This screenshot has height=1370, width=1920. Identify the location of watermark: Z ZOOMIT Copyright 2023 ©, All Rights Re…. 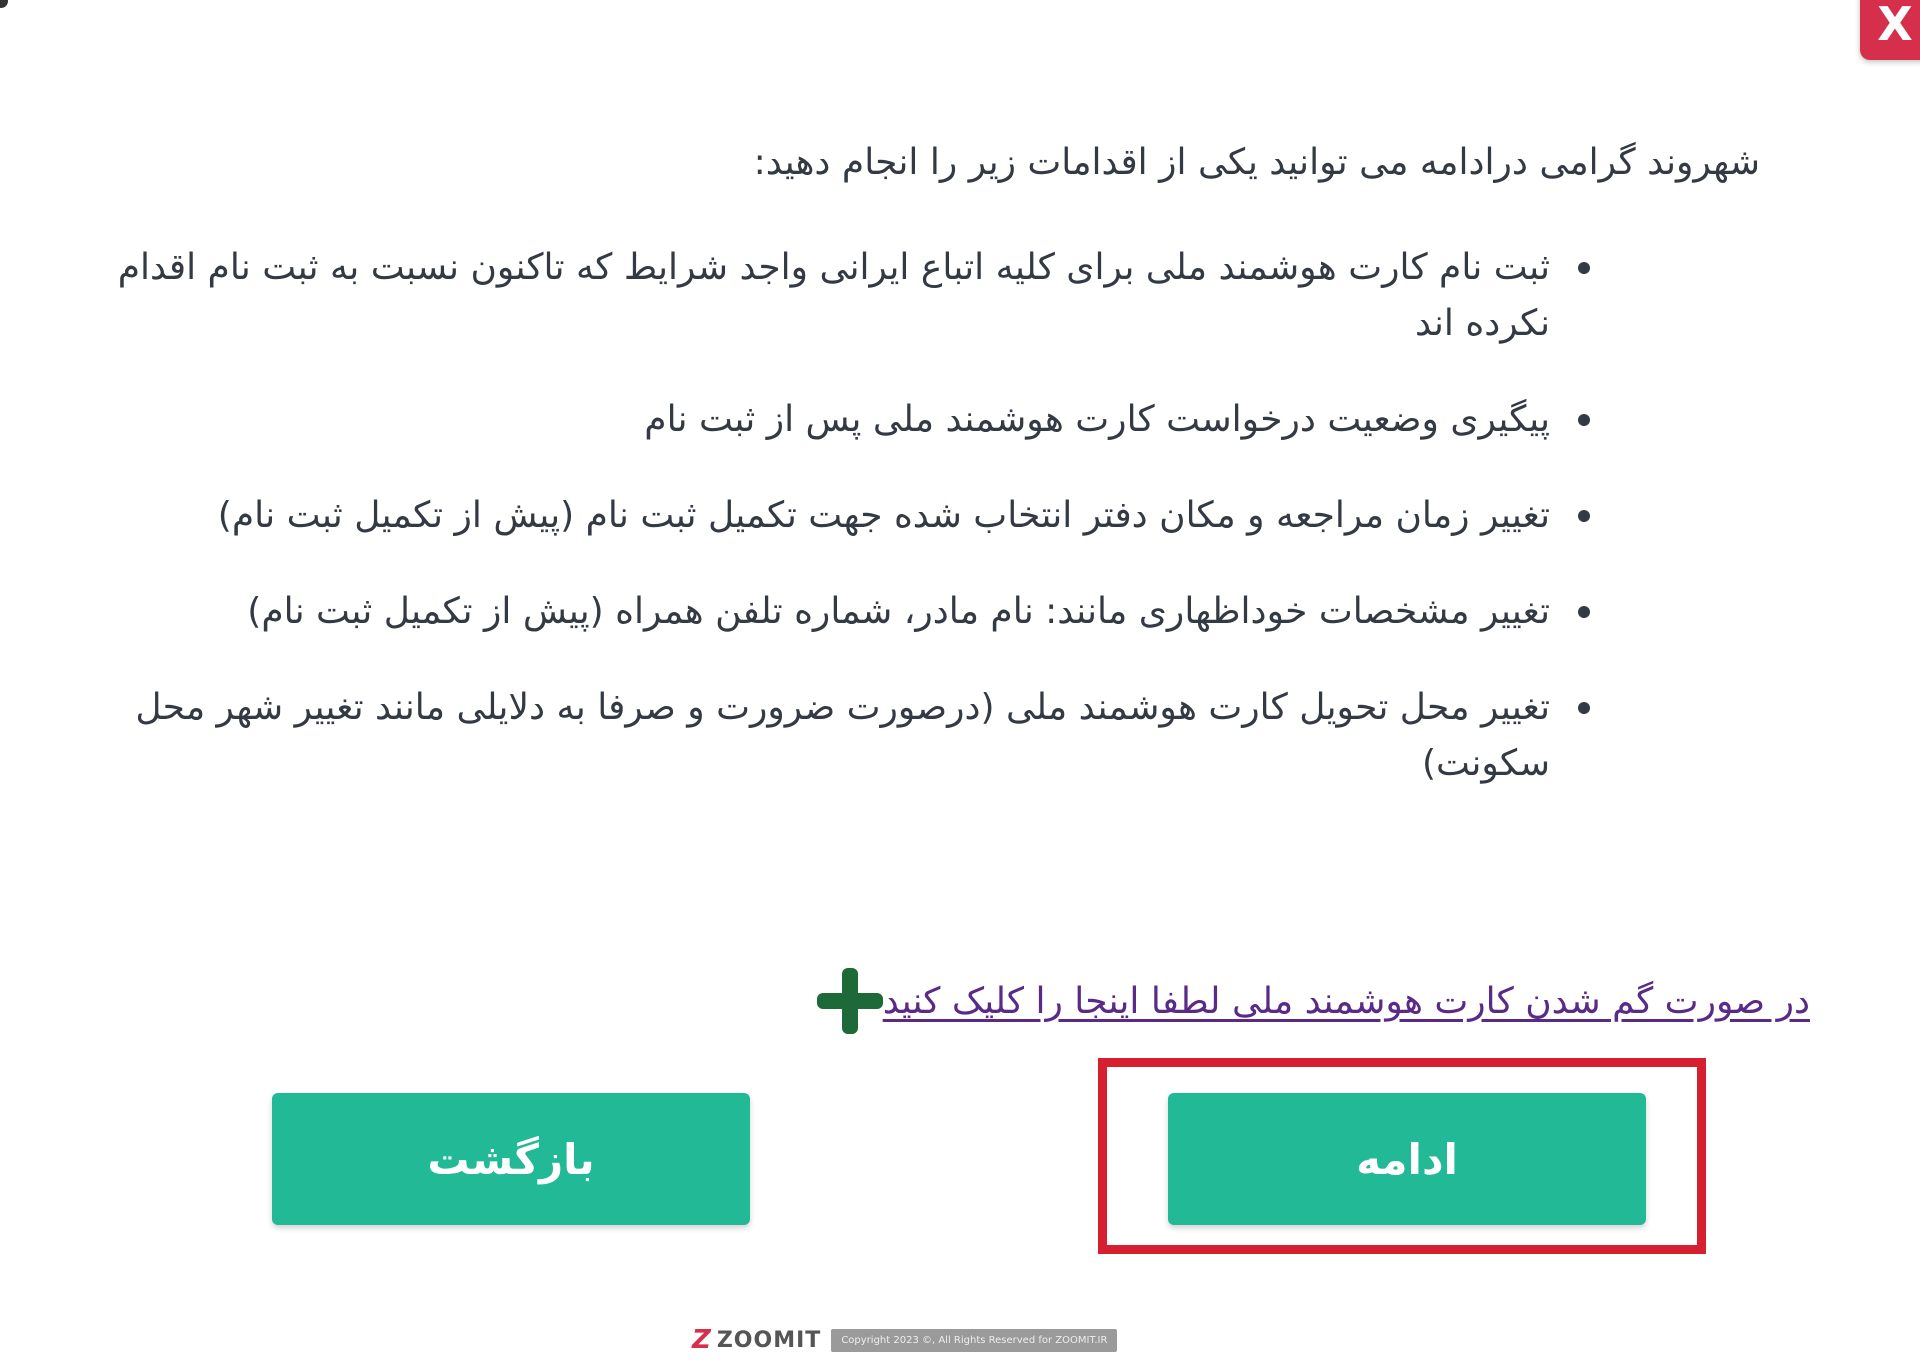
(905, 1340).